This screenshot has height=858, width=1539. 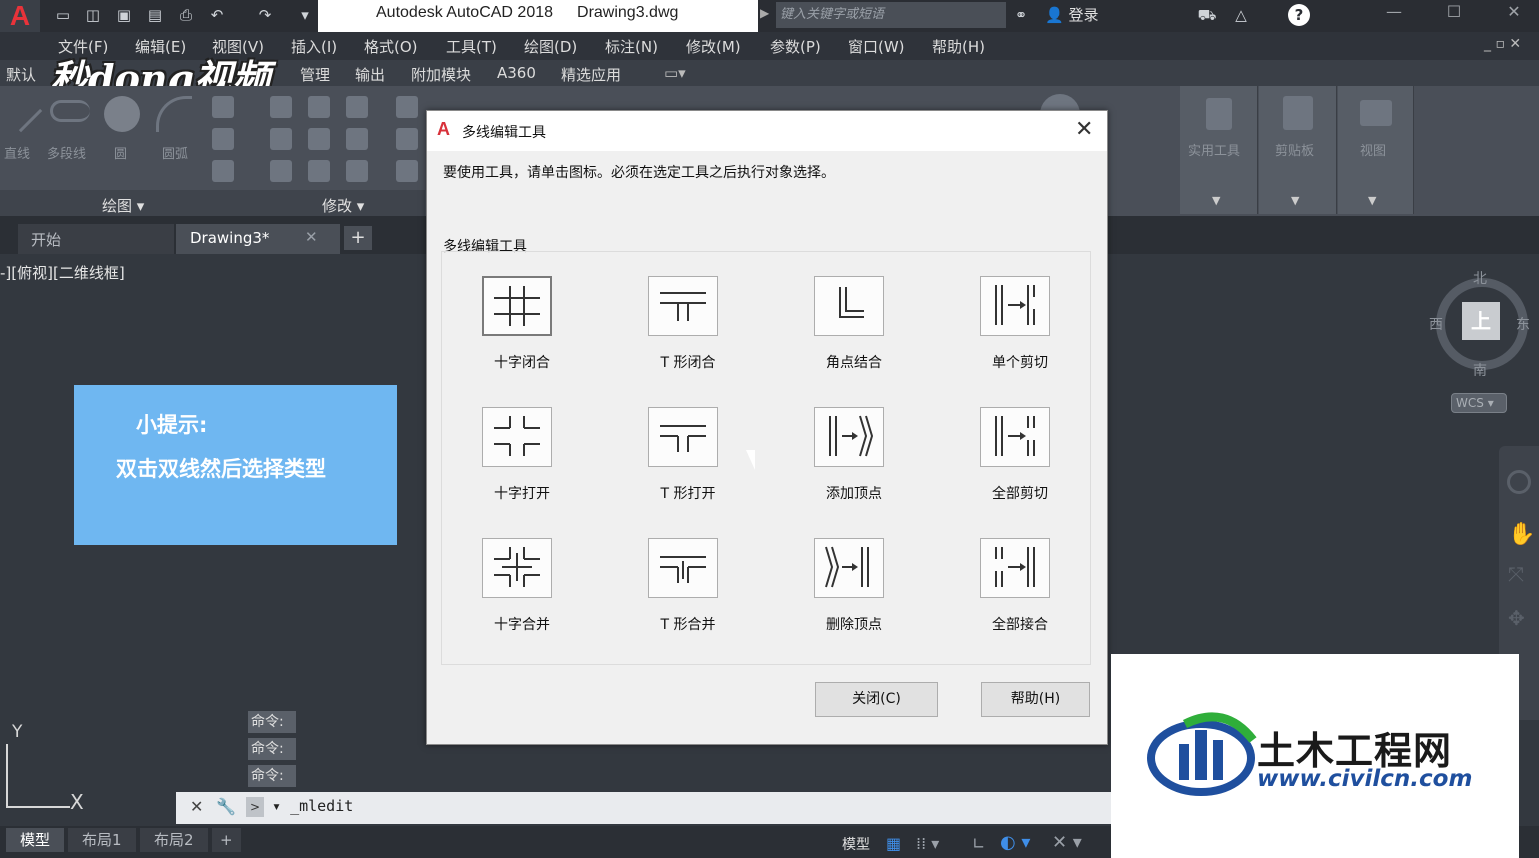 I want to click on ortho-icon: ∟, so click(x=978, y=843).